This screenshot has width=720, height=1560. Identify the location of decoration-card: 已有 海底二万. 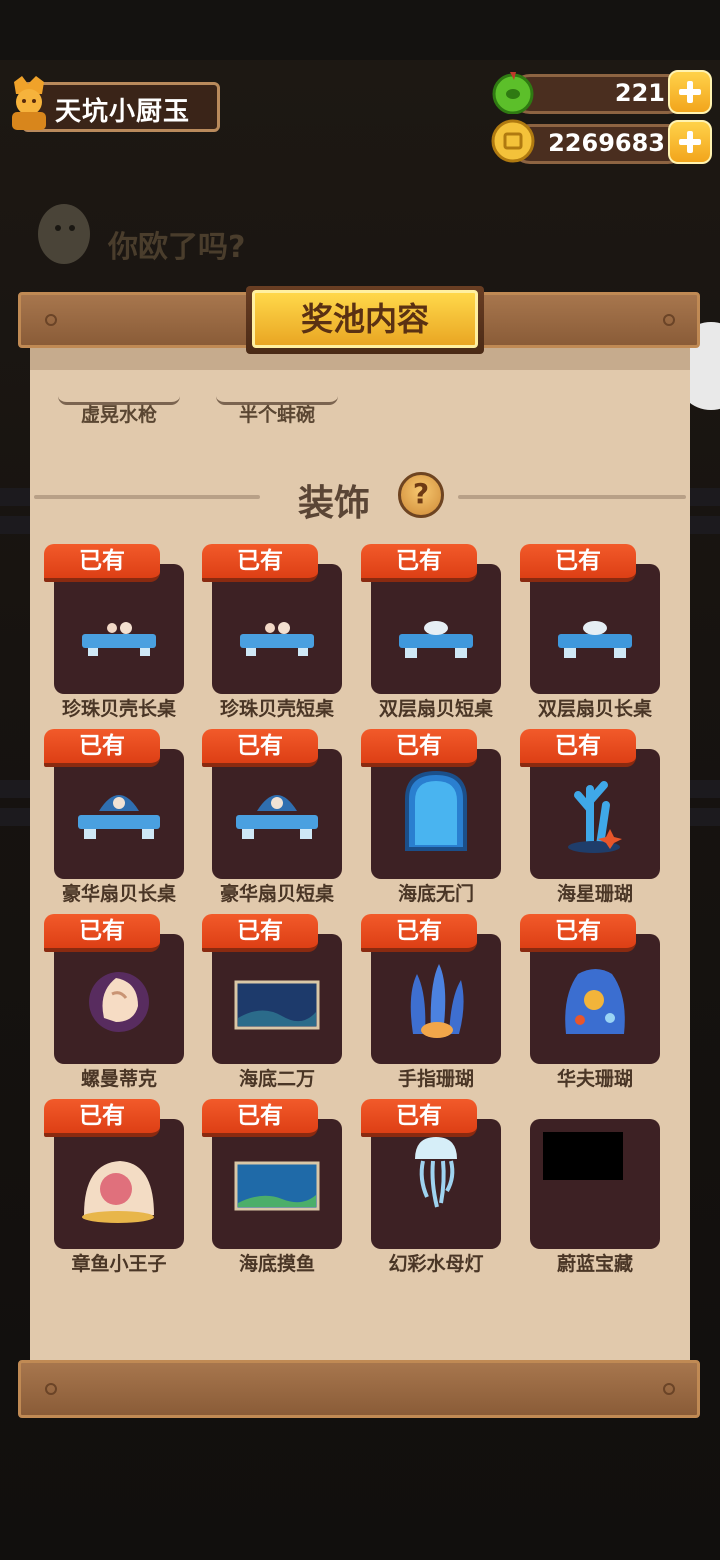
(280, 1002).